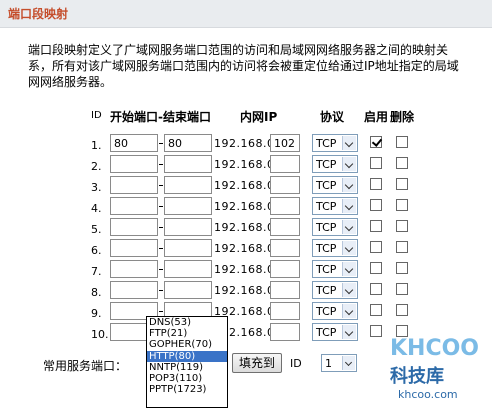  What do you see at coordinates (296, 363) in the screenshot?
I see `id-label: ID` at bounding box center [296, 363].